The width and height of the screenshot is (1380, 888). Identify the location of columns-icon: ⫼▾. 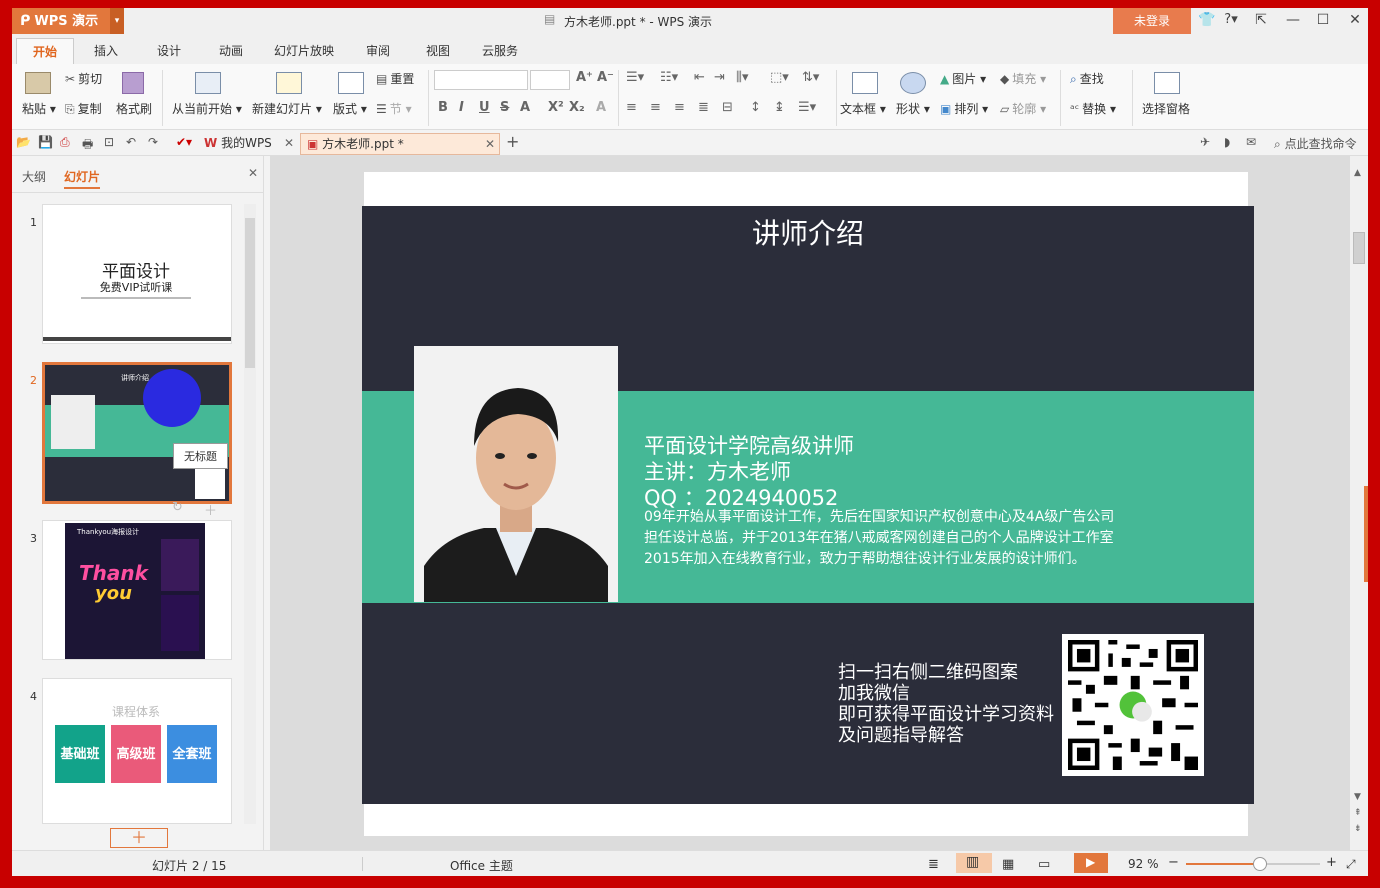
(742, 77).